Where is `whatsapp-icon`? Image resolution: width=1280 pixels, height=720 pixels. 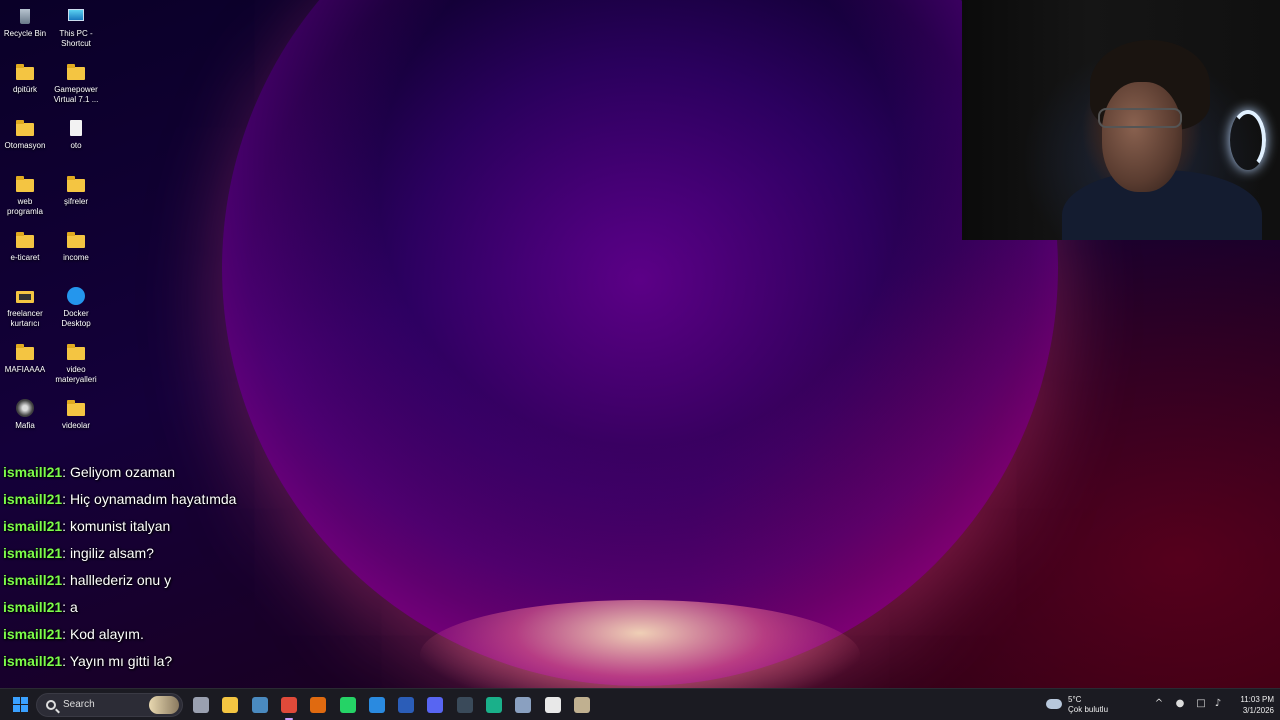
whatsapp-icon is located at coordinates (348, 705).